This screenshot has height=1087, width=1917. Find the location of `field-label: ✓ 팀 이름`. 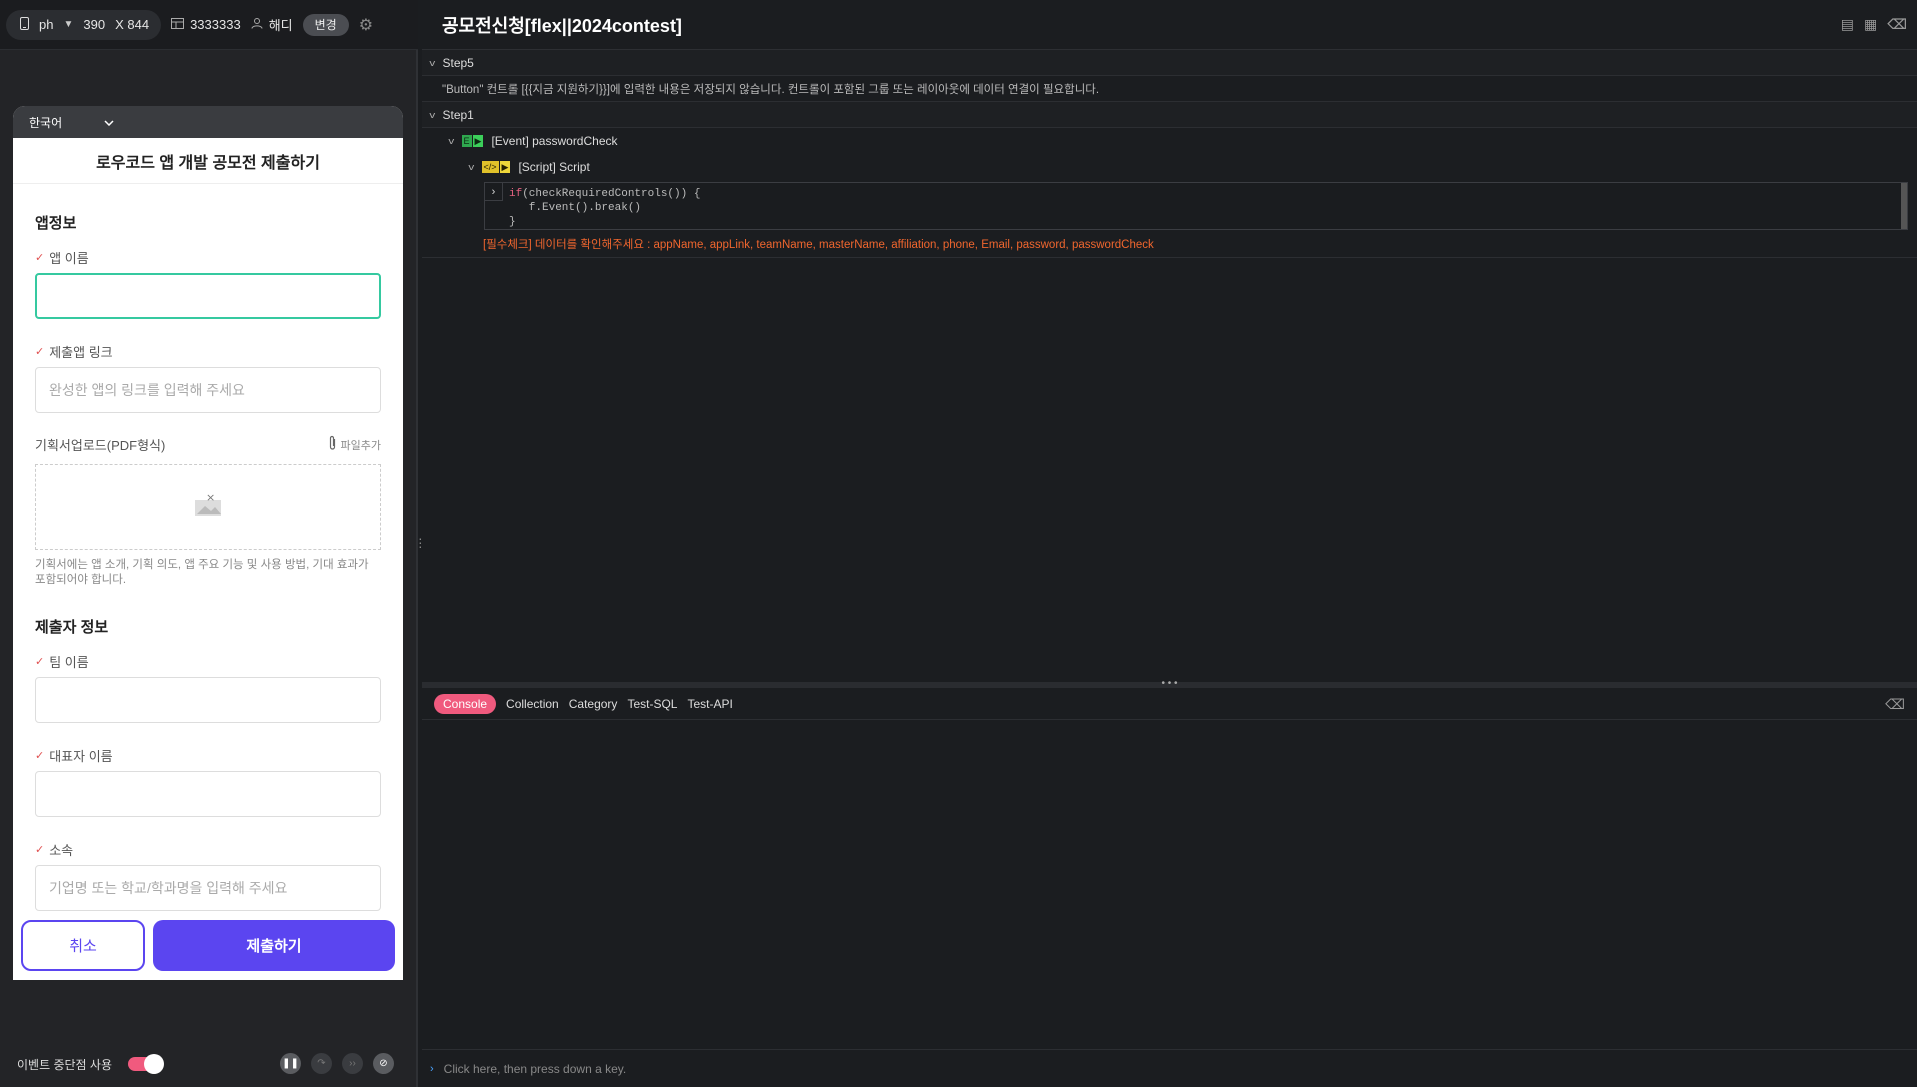

field-label: ✓ 팀 이름 is located at coordinates (208, 661).